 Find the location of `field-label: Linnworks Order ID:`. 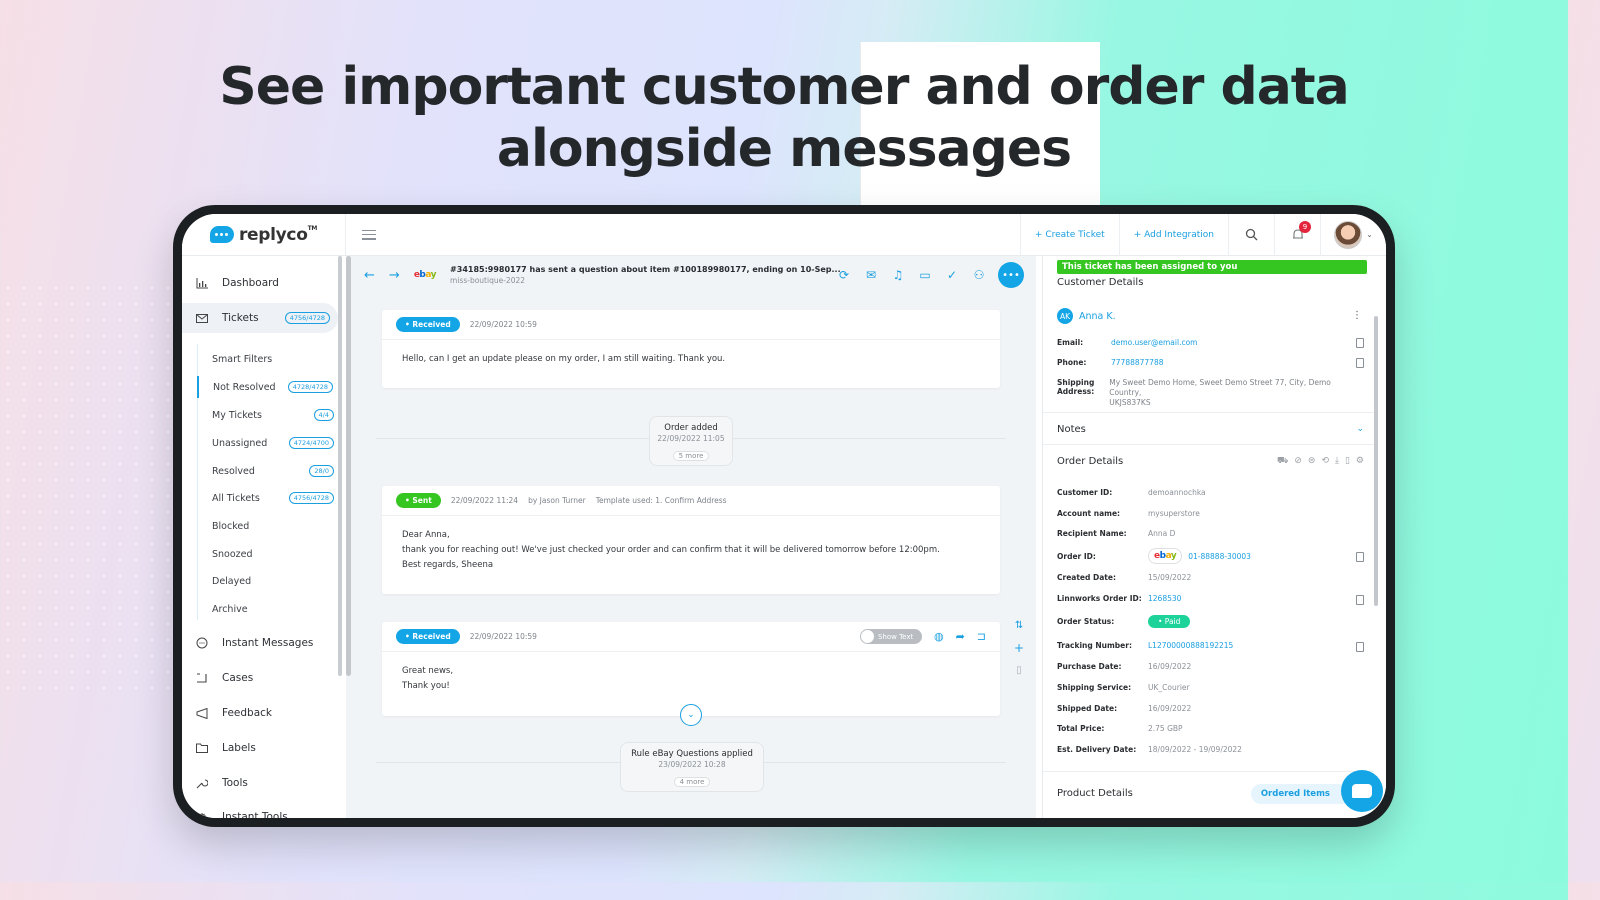

field-label: Linnworks Order ID: is located at coordinates (1099, 598).